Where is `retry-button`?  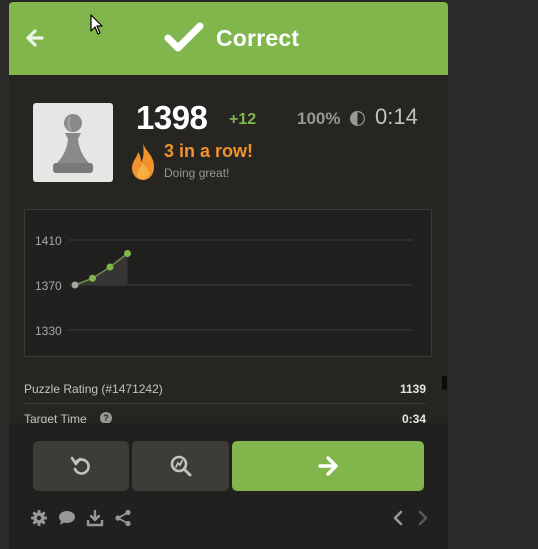
retry-button is located at coordinates (81, 466).